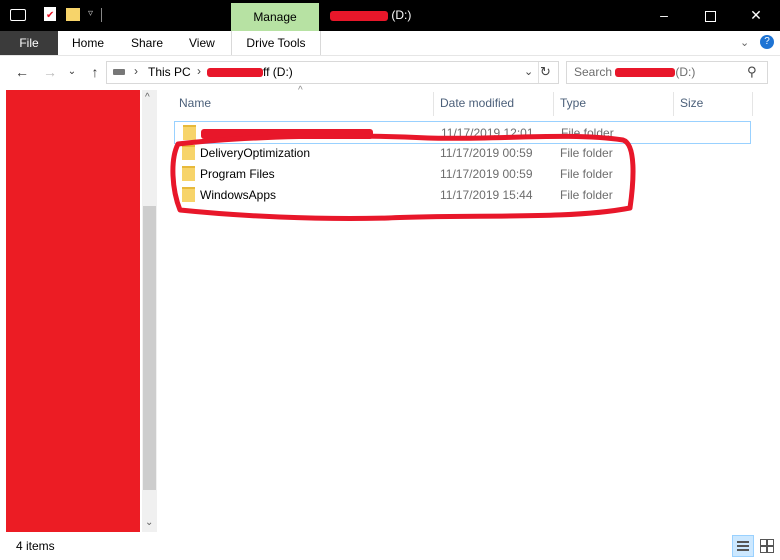 The image size is (780, 560). Describe the element at coordinates (710, 15) in the screenshot. I see `maximize-button` at that location.